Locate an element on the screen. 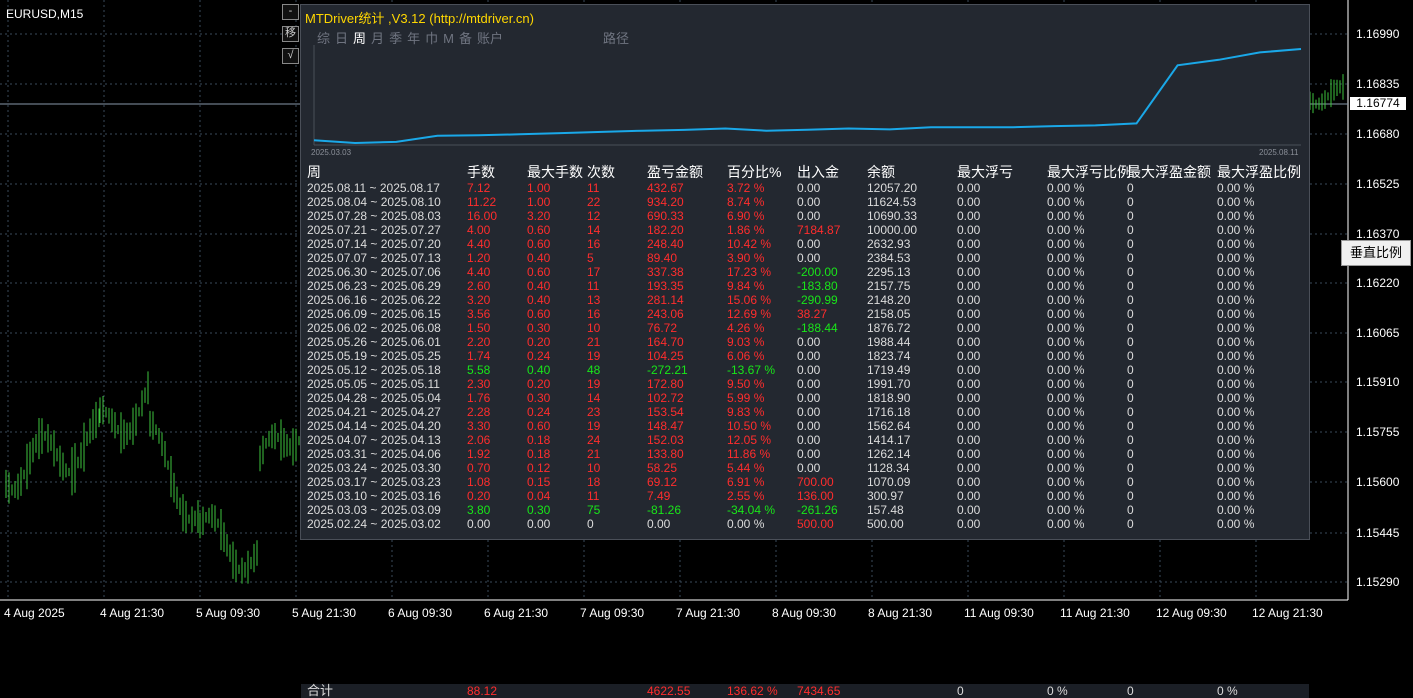  minimize-button: - is located at coordinates (290, 12).